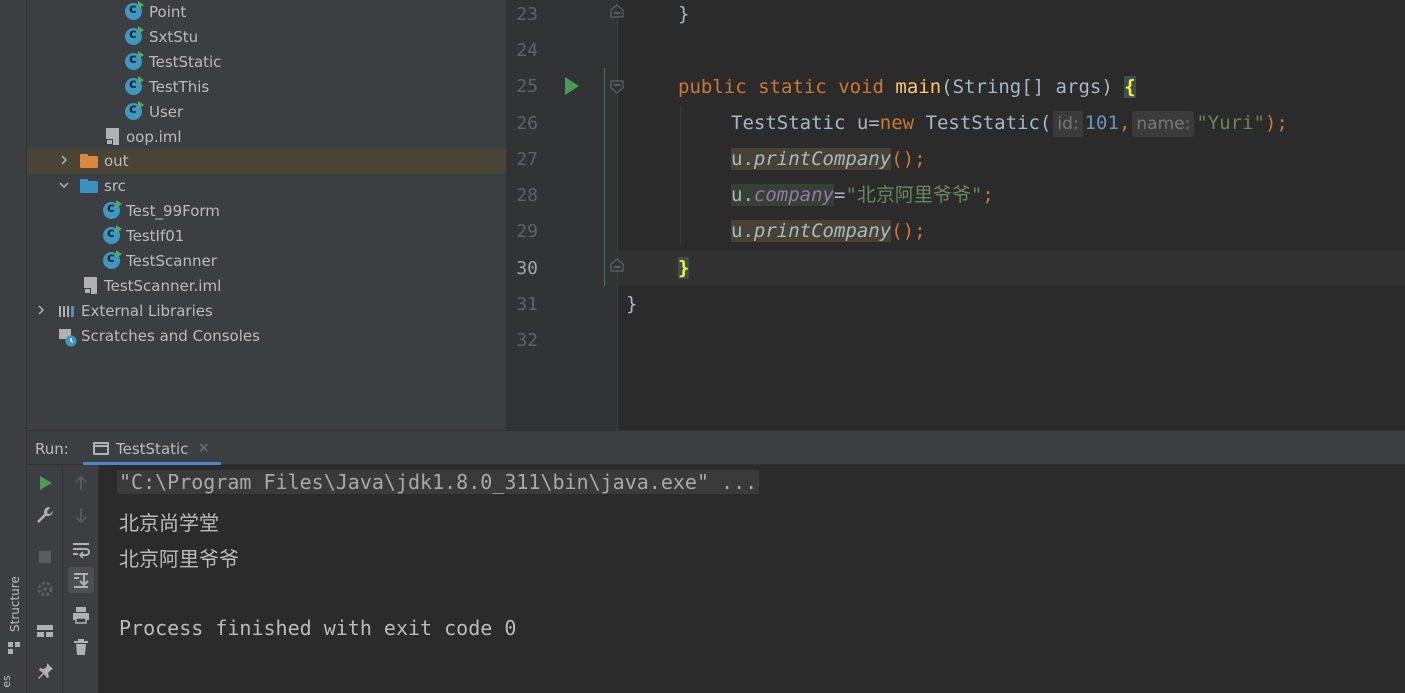 Image resolution: width=1405 pixels, height=693 pixels. What do you see at coordinates (266, 12) in the screenshot?
I see `tree-item-point: Point` at bounding box center [266, 12].